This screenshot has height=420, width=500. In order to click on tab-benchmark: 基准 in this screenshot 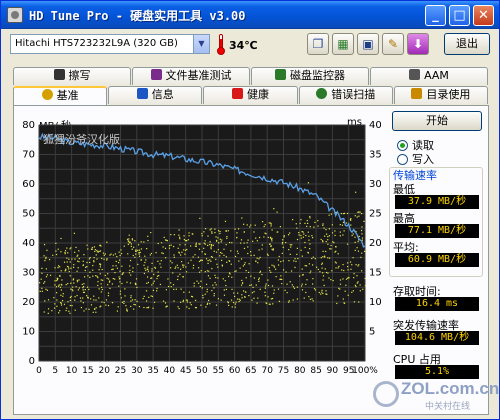, I will do `click(60, 96)`.